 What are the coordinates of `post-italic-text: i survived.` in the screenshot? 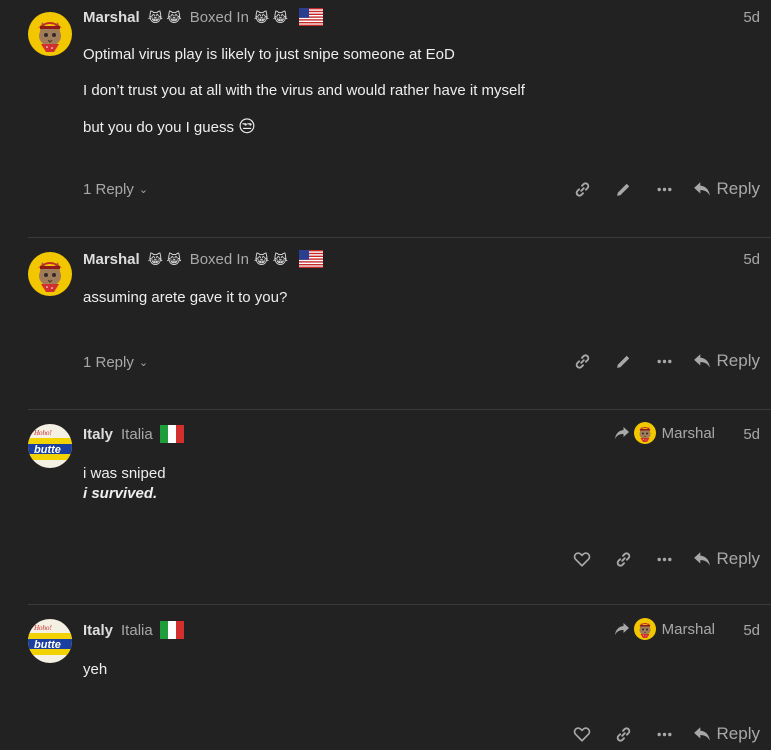 It's located at (120, 493).